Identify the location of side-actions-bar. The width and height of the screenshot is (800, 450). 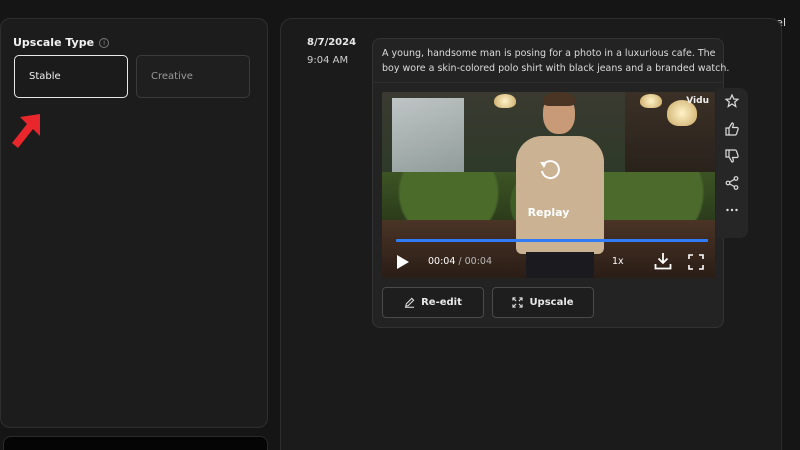
(732, 163).